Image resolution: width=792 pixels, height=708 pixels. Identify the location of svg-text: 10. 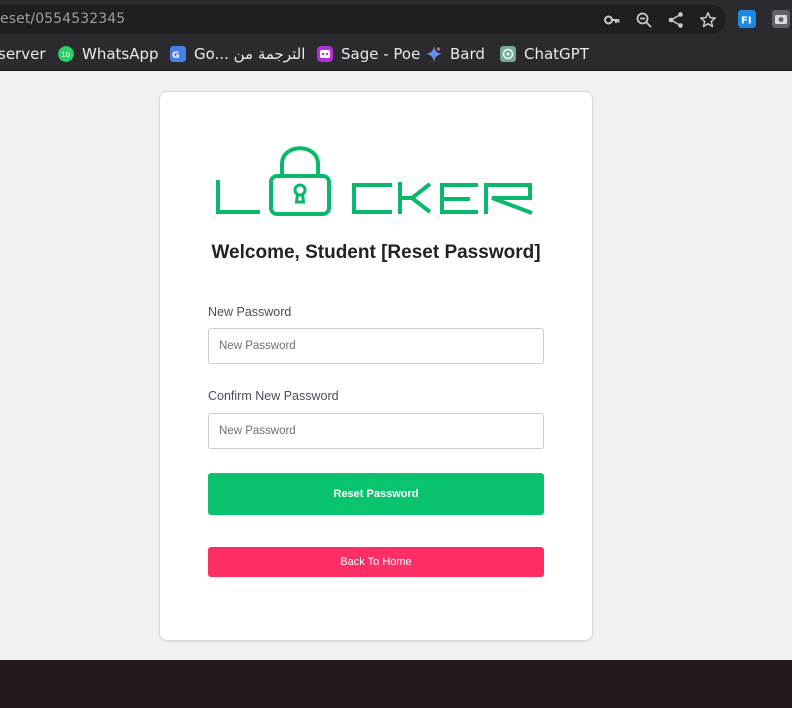
(65, 55).